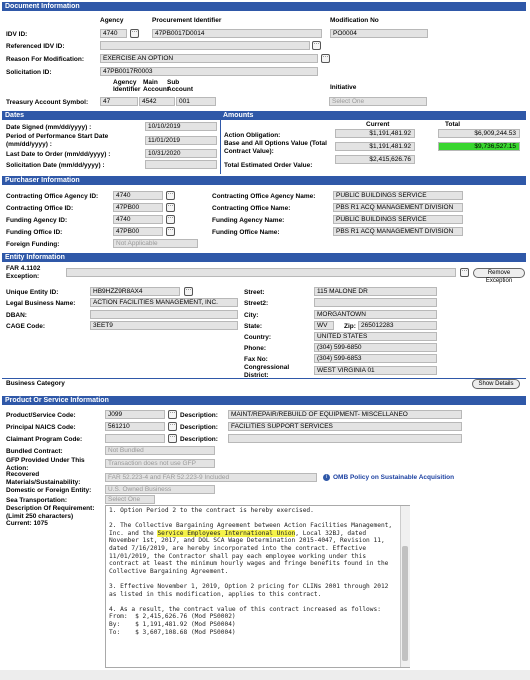 This screenshot has height=680, width=530. I want to click on cage-field: 3EET9, so click(164, 325).